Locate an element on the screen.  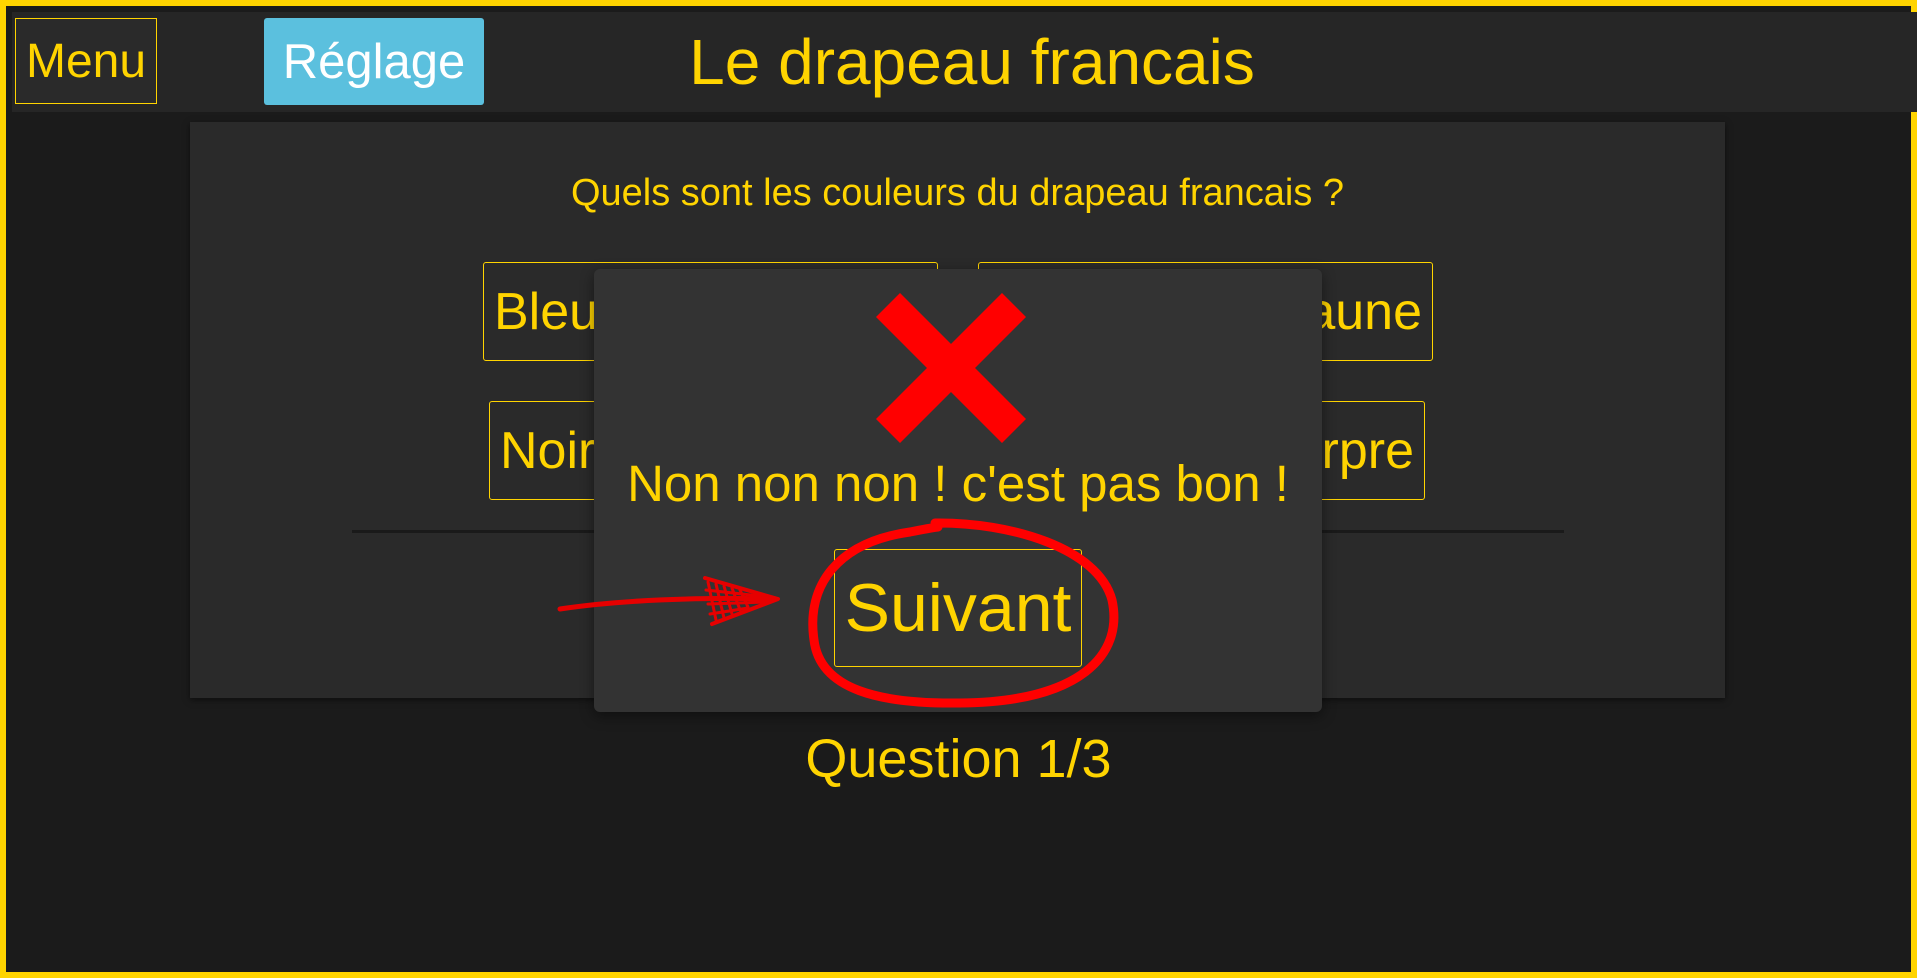
settings-button: Réglage is located at coordinates (374, 61).